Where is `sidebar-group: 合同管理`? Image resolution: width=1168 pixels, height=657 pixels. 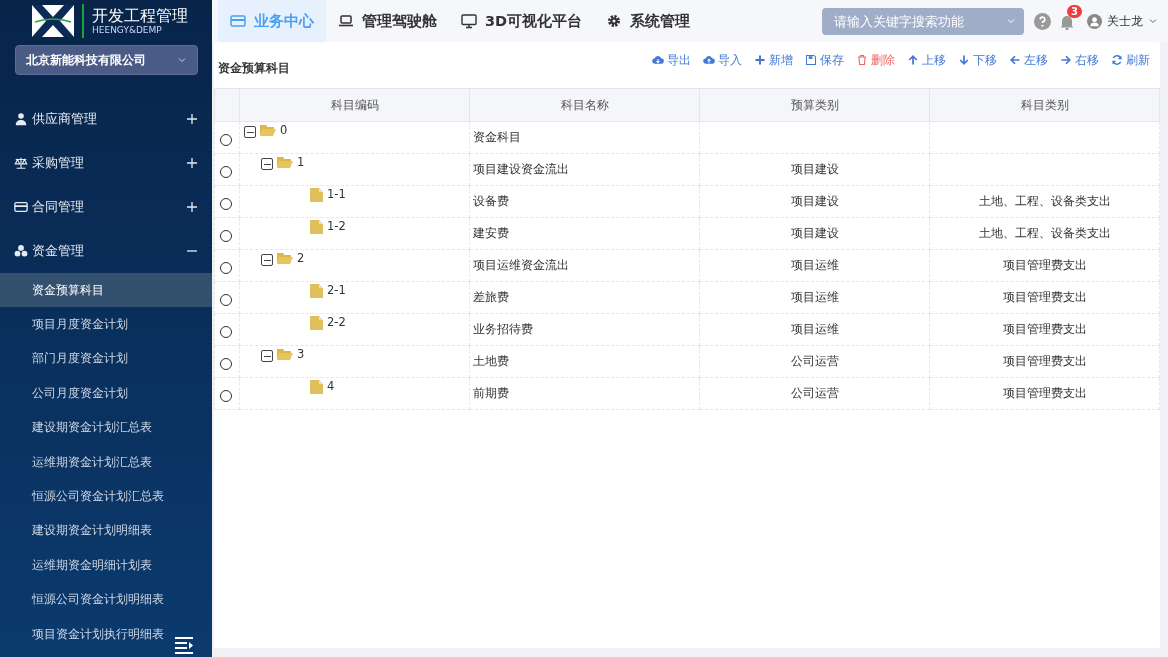
sidebar-group: 合同管理 is located at coordinates (106, 207).